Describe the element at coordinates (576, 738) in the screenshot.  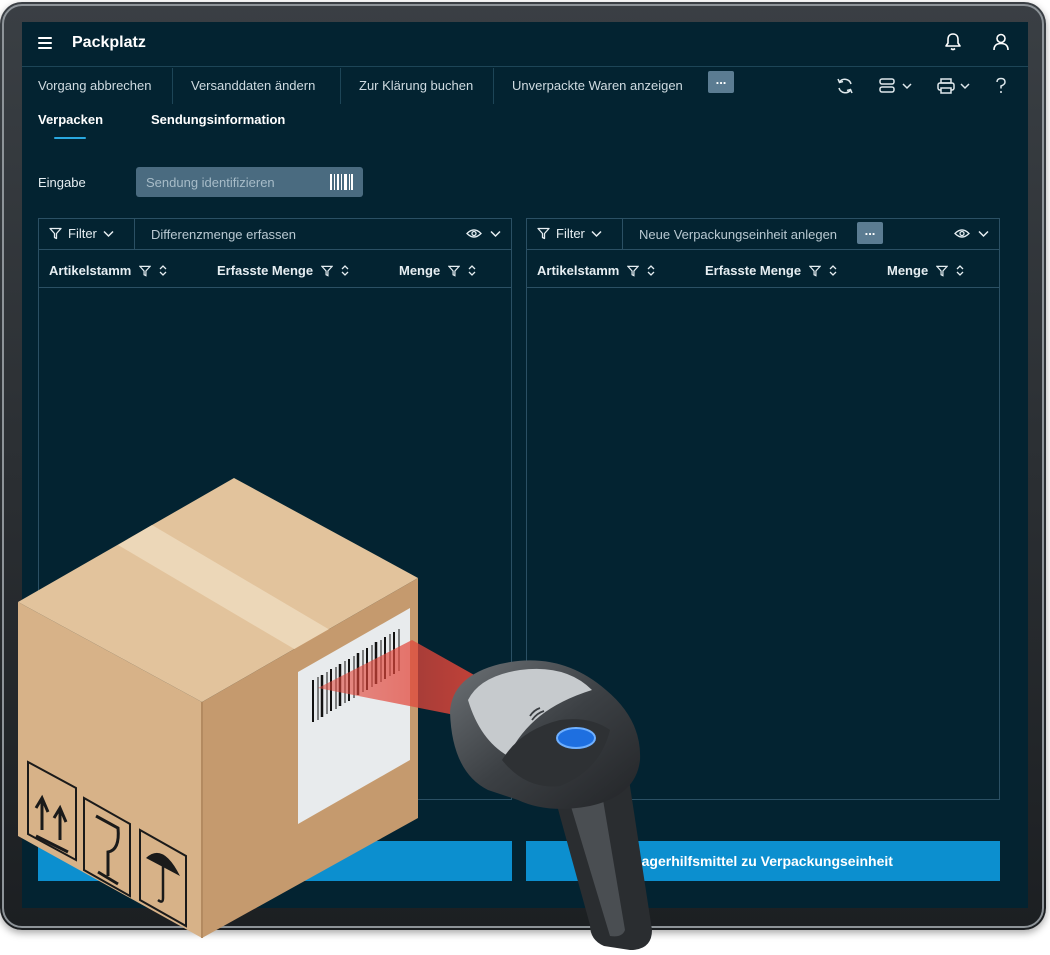
I see `scanner-trigger-button` at that location.